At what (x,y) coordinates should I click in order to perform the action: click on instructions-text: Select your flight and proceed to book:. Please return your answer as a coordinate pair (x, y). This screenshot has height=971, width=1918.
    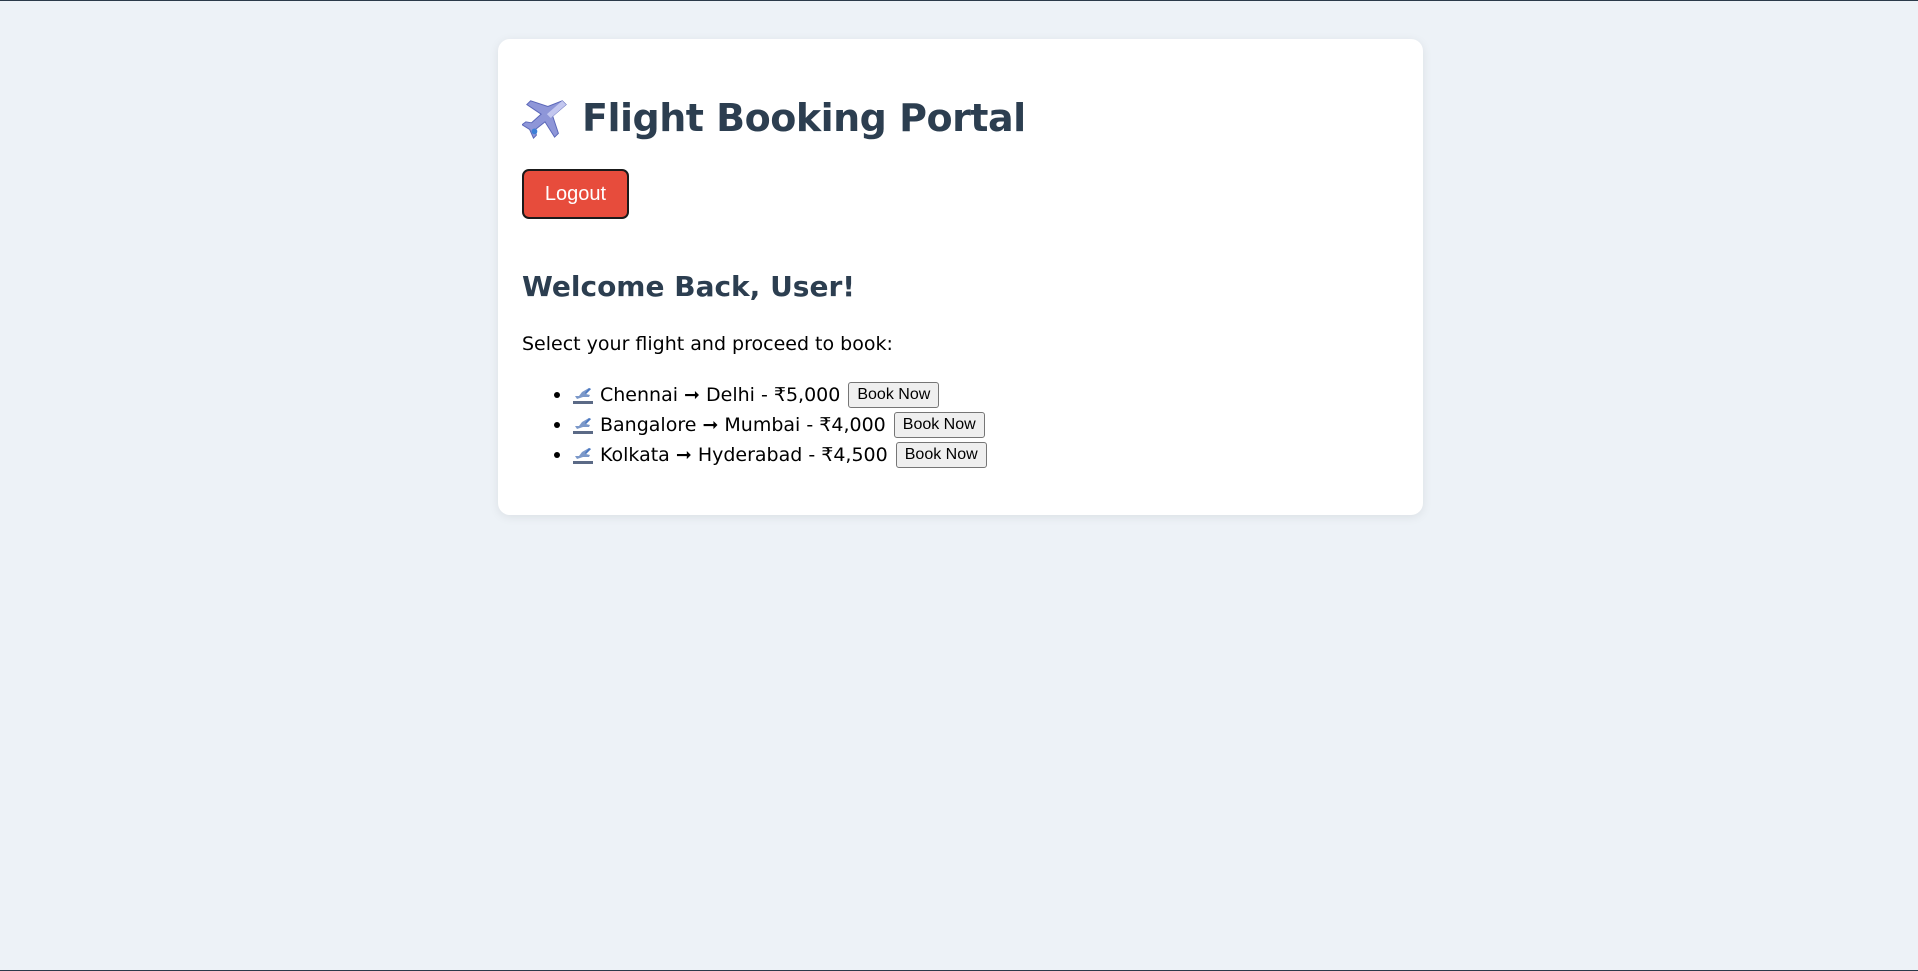
    Looking at the image, I should click on (707, 344).